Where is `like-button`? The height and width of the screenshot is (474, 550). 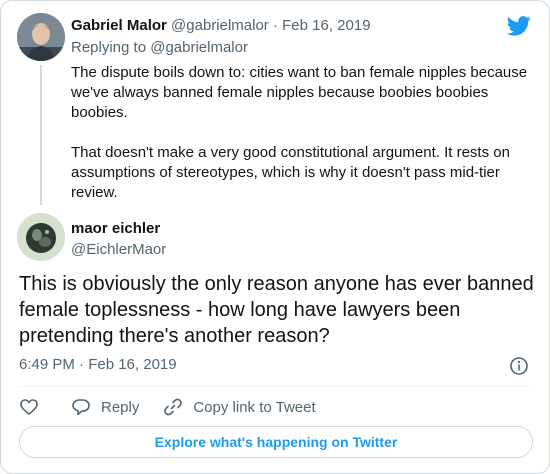 like-button is located at coordinates (29, 407).